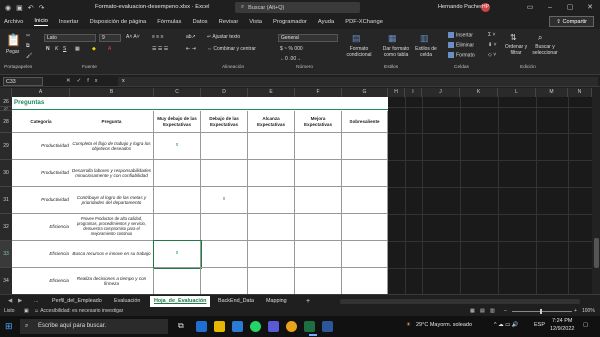 The height and width of the screenshot is (337, 600). I want to click on excel-icon, so click(309, 326).